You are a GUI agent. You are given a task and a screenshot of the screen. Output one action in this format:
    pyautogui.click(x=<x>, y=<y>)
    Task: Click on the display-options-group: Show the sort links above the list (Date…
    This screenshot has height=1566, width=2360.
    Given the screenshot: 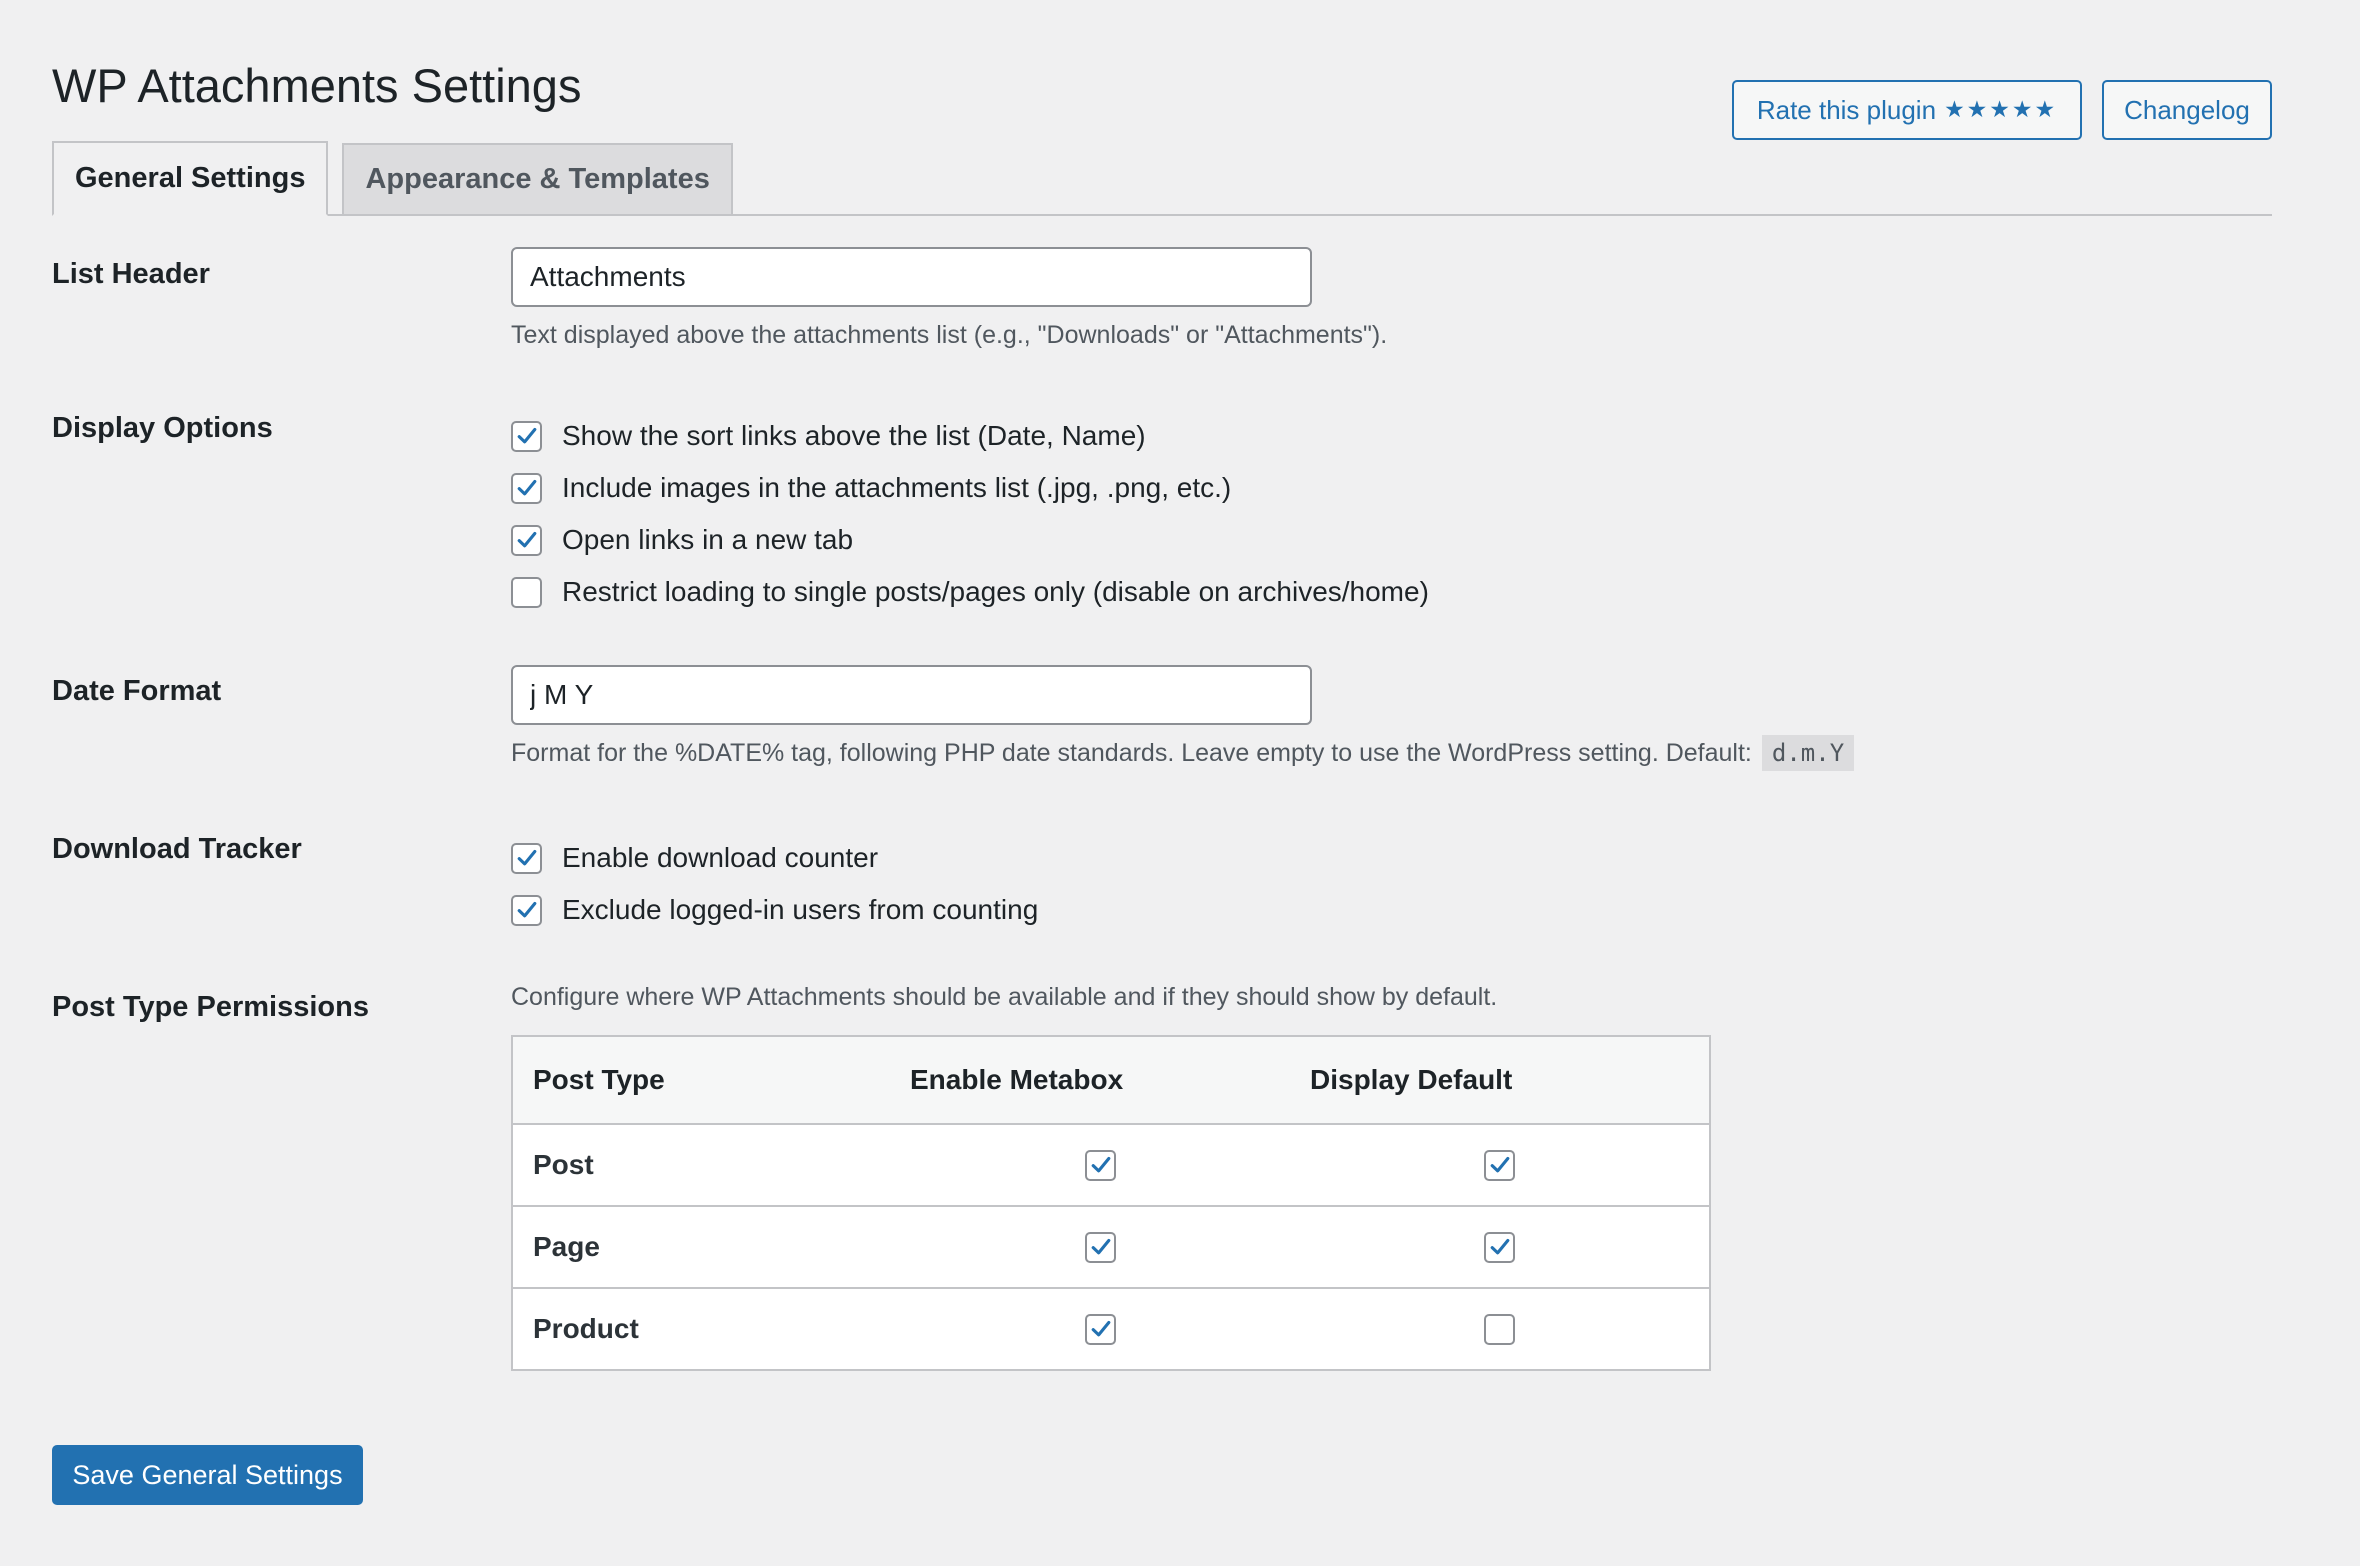 What is the action you would take?
    pyautogui.click(x=970, y=514)
    